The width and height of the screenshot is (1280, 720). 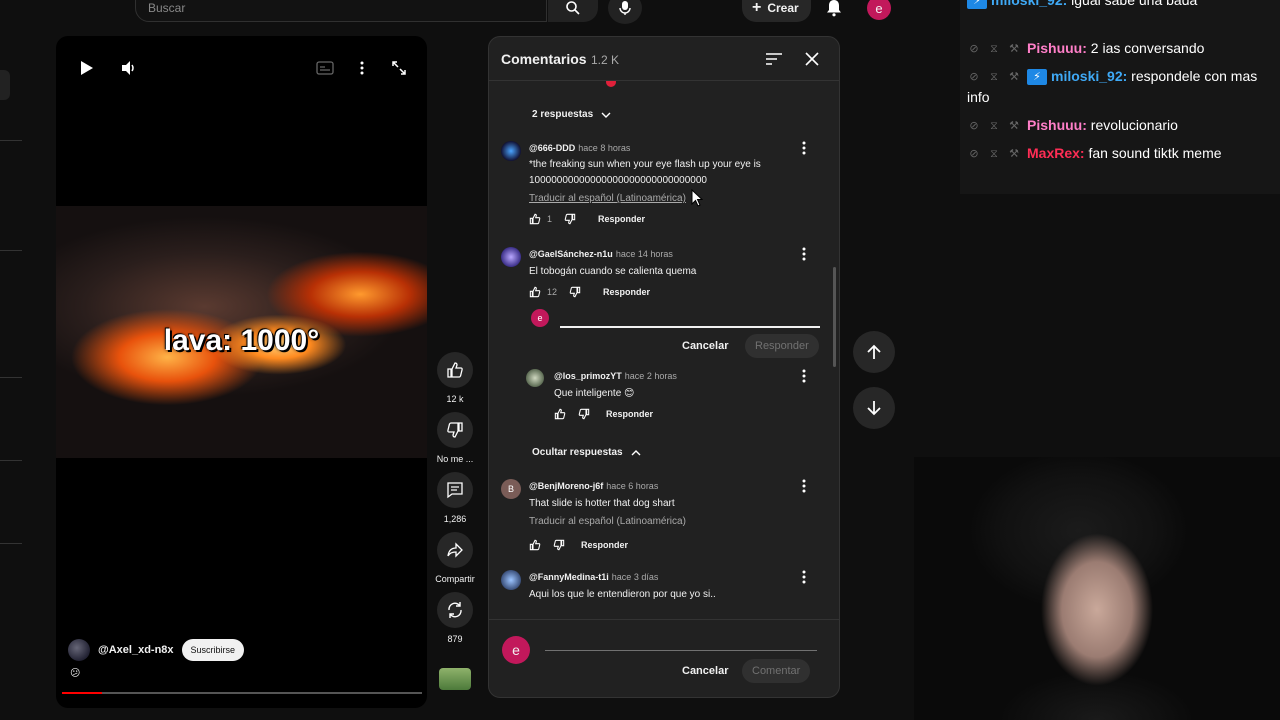 What do you see at coordinates (399, 68) in the screenshot?
I see `fullscreen-button` at bounding box center [399, 68].